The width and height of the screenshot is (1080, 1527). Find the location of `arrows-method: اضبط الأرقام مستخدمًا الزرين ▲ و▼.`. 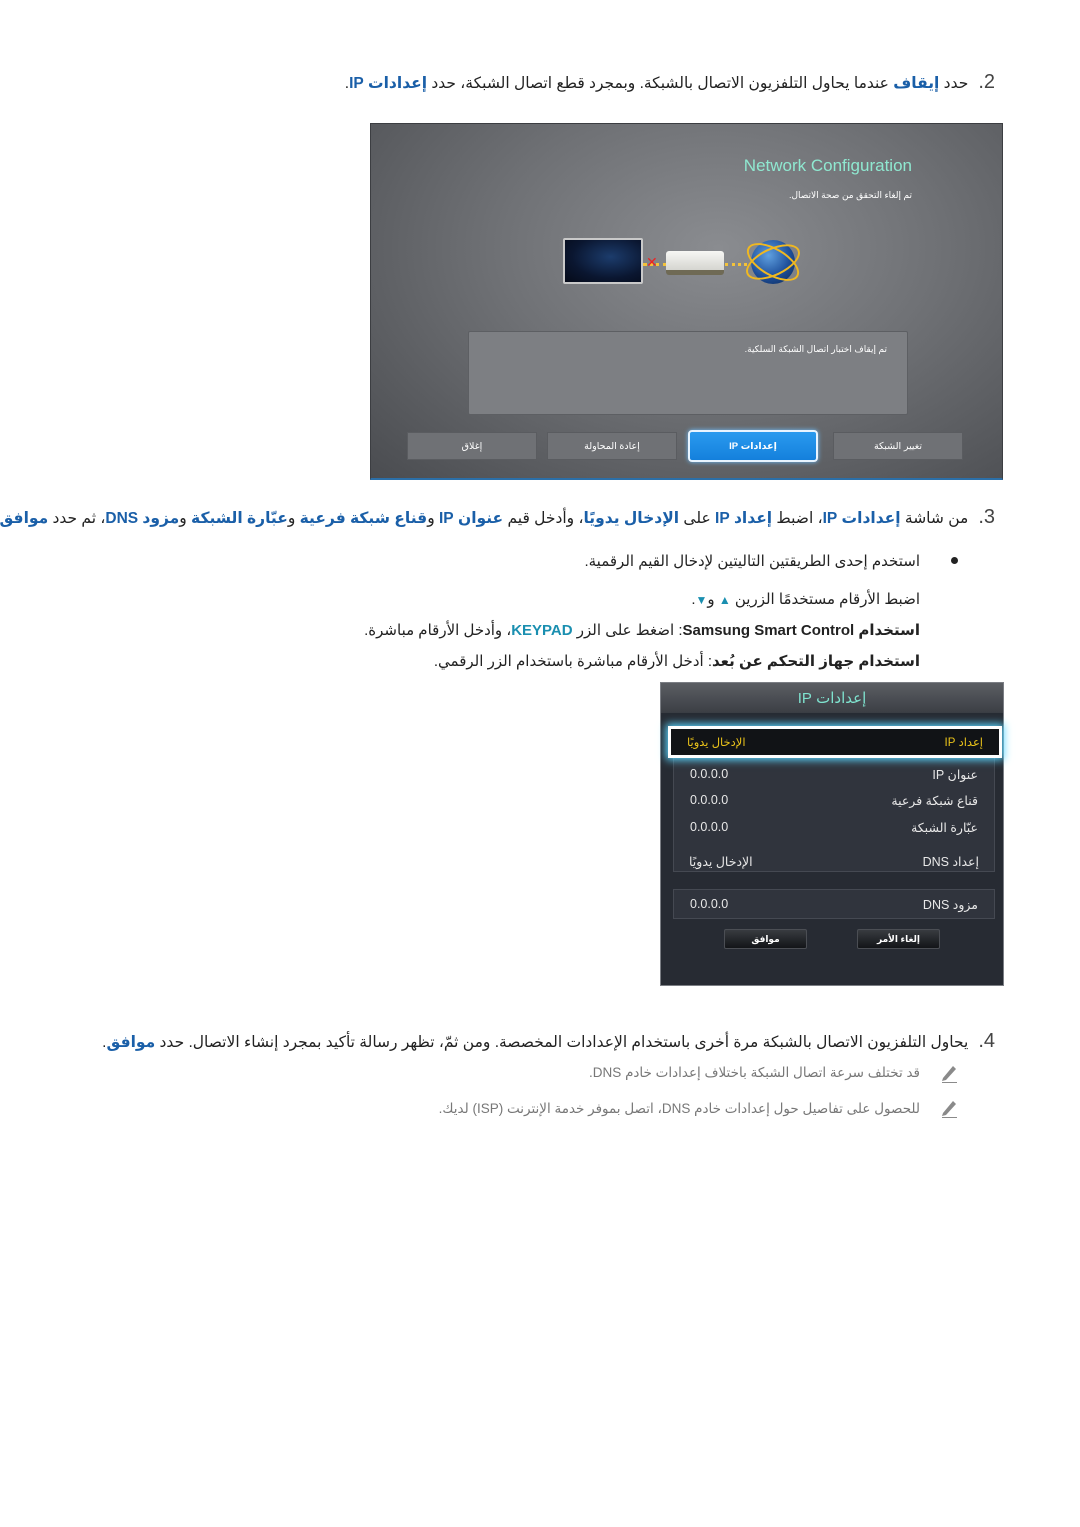

arrows-method: اضبط الأرقام مستخدمًا الزرين ▲ و▼. is located at coordinates (805, 599).